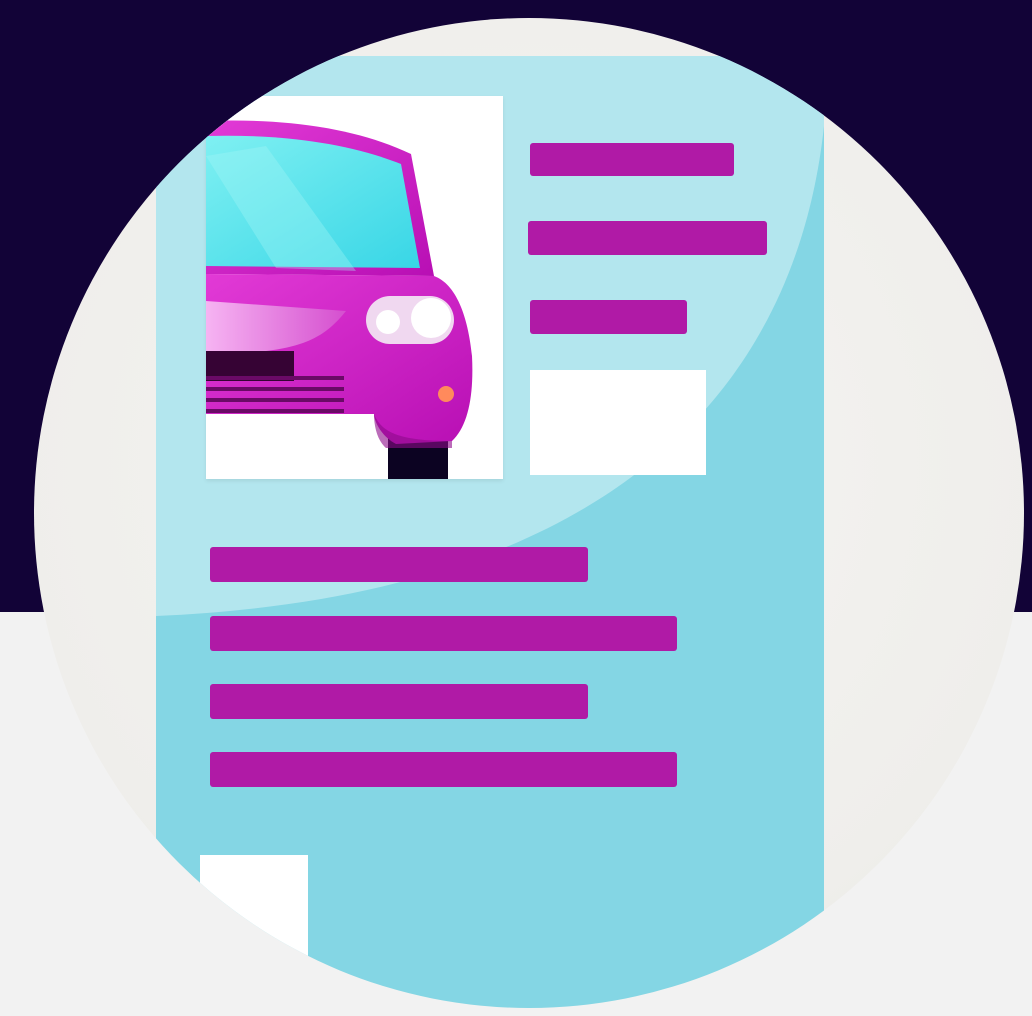  I want to click on headlight-left, so click(388, 322).